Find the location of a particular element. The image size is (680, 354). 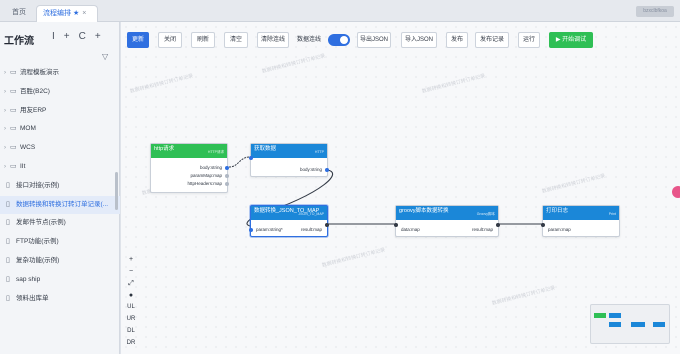

sidebar-header: 工作流 is located at coordinates (19, 39).